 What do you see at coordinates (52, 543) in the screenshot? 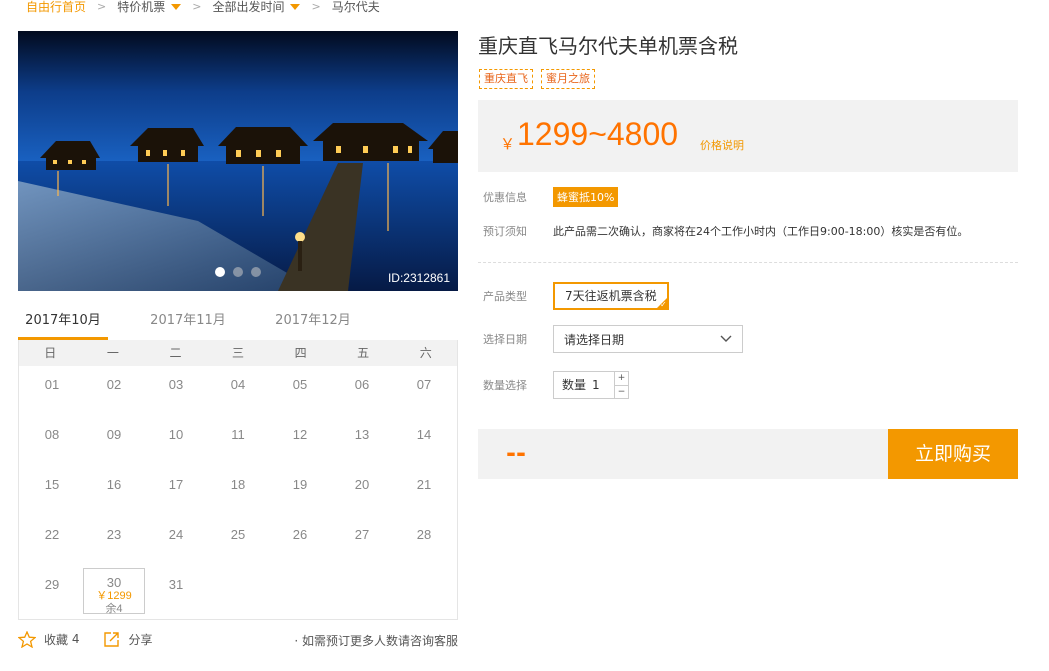
I see `calendar-day: 22` at bounding box center [52, 543].